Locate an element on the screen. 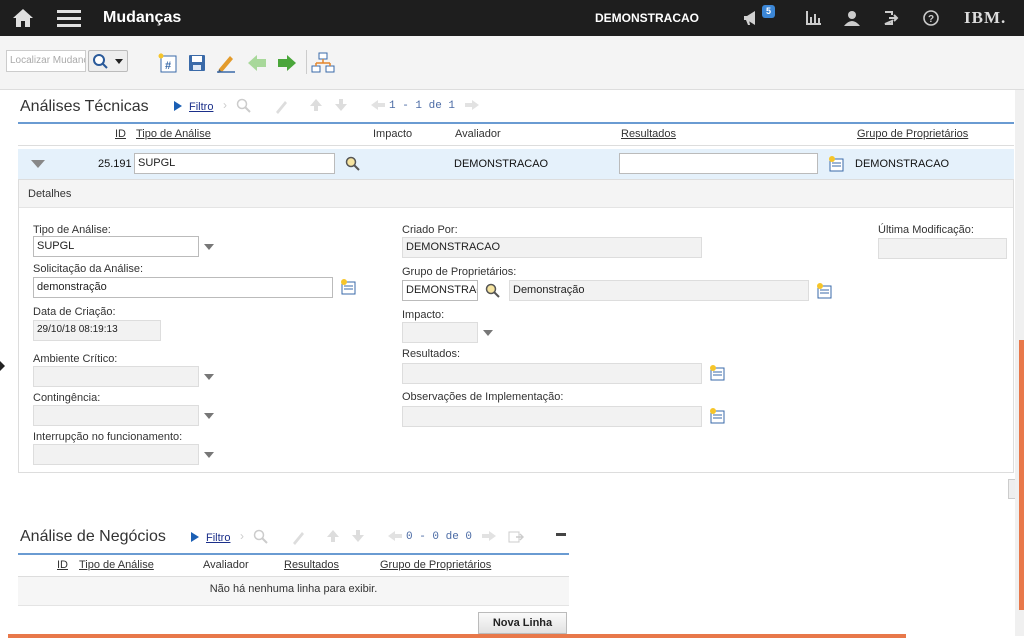 This screenshot has height=640, width=1024. profile-icon is located at coordinates (852, 18).